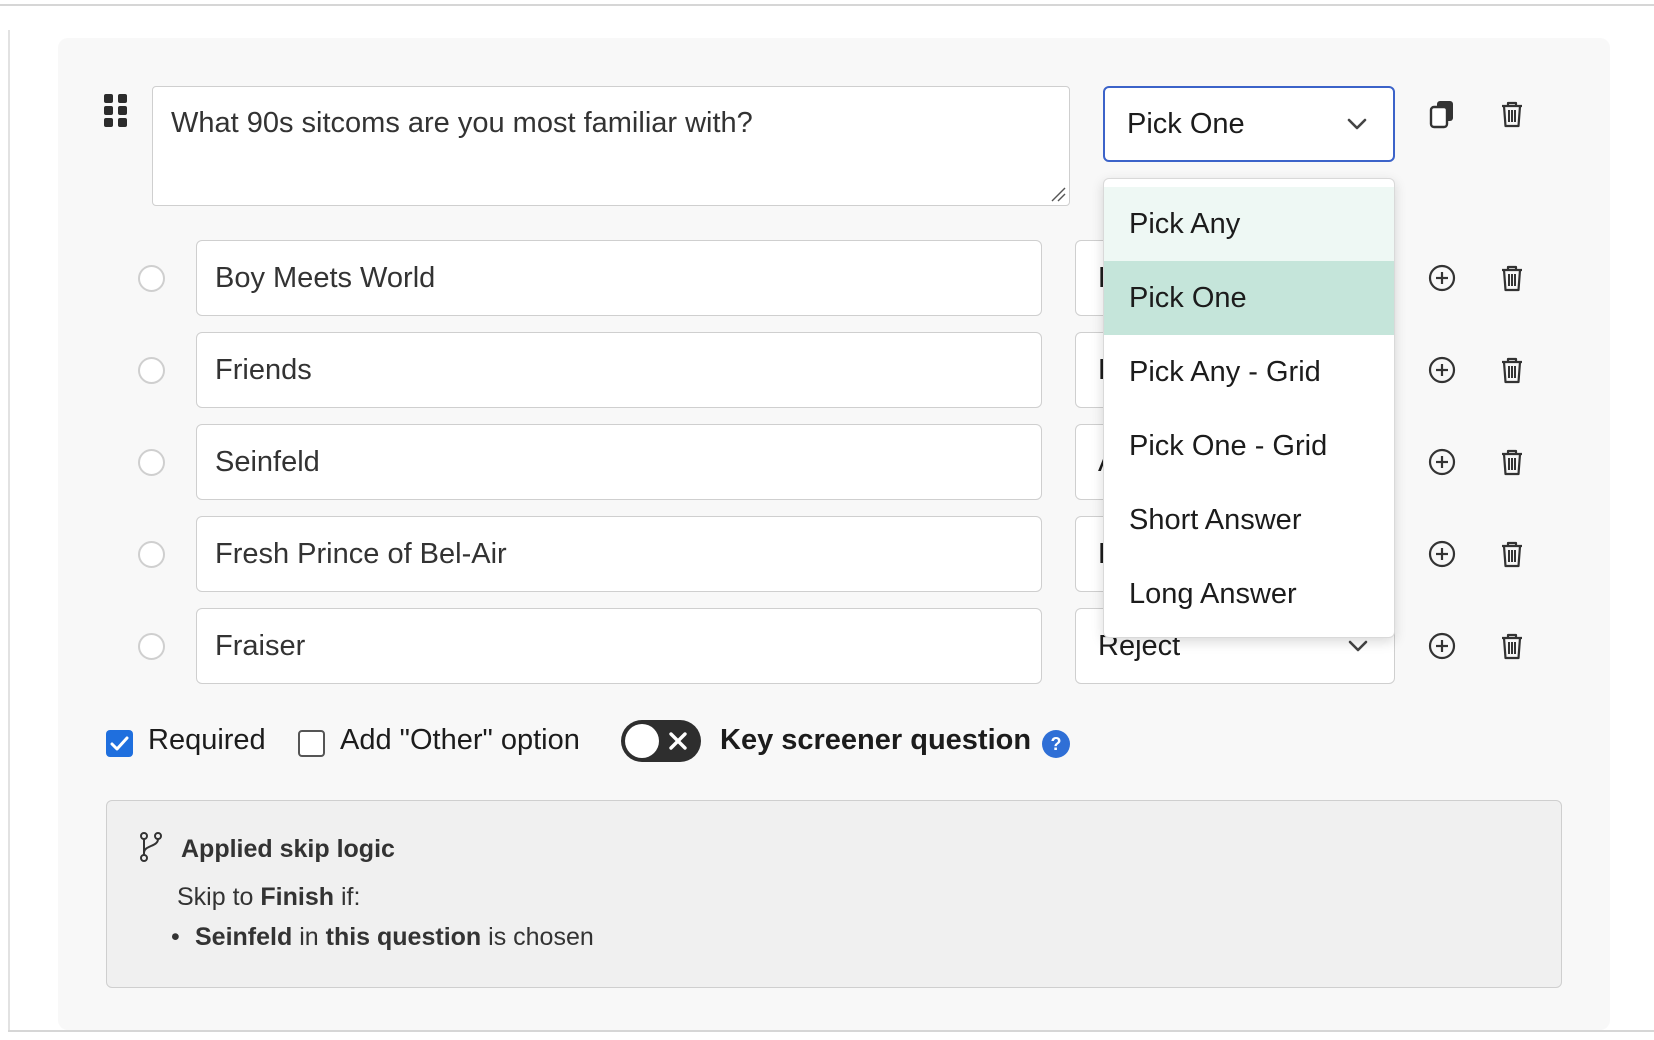 The image size is (1654, 1040). I want to click on skip-condition-answer: Seinfeld, so click(244, 937).